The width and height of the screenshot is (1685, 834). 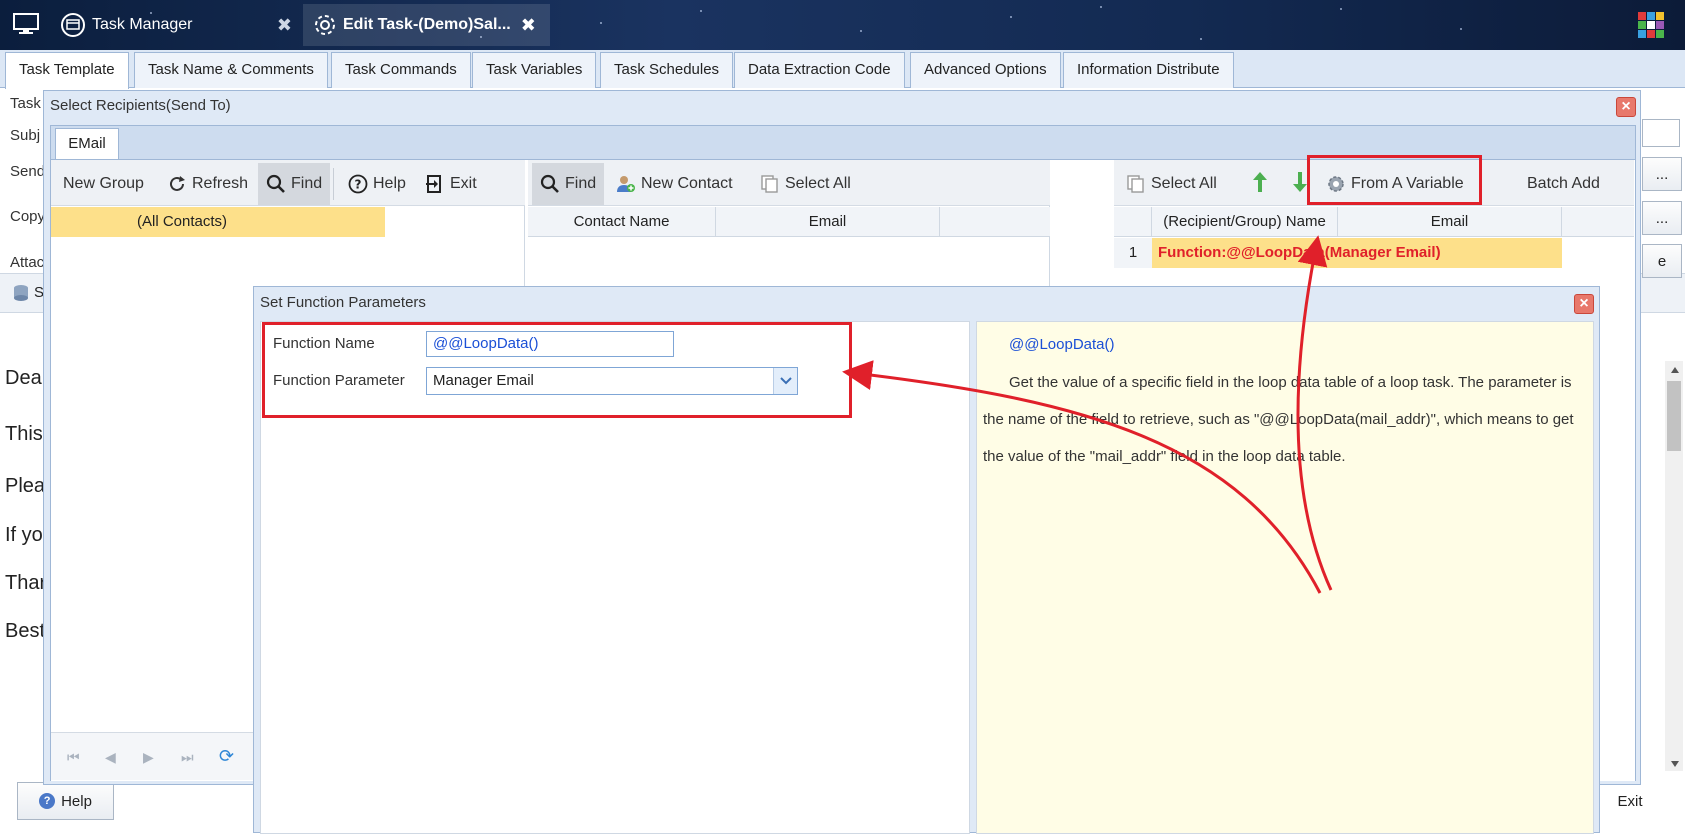 I want to click on annotation-arrows, so click(x=1087, y=414).